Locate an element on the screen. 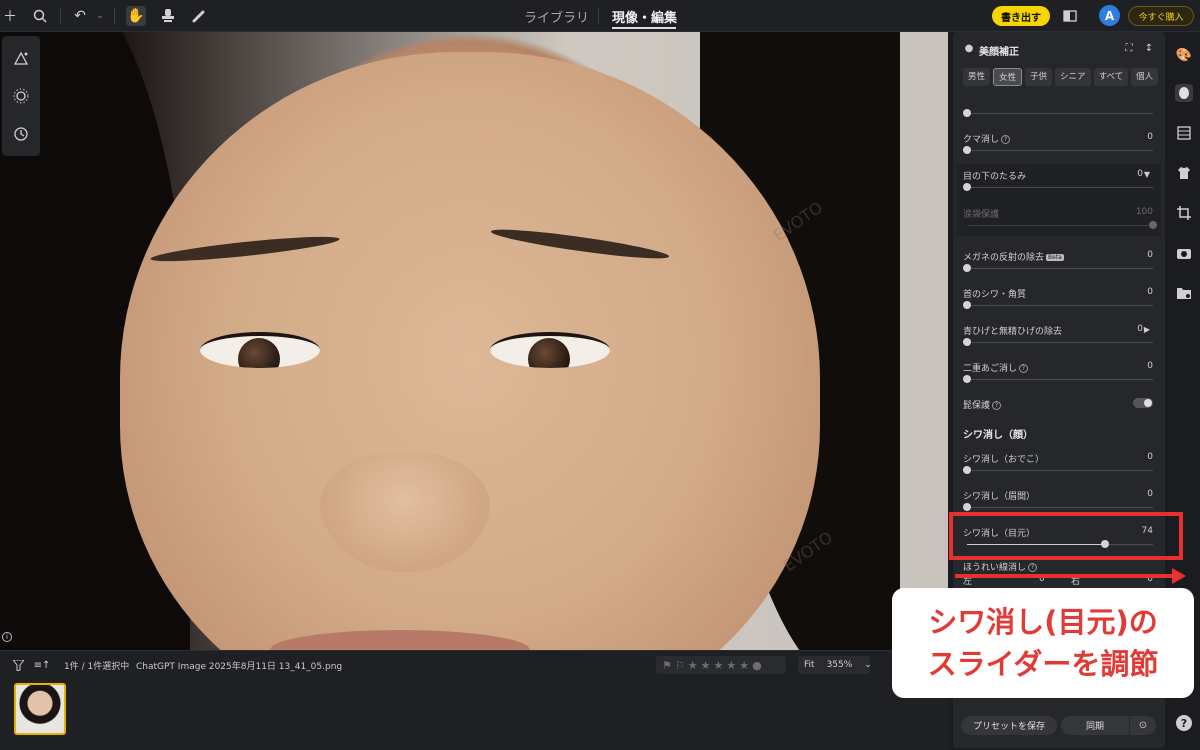 The height and width of the screenshot is (750, 1200). face-retouch-icon is located at coordinates (1184, 93).